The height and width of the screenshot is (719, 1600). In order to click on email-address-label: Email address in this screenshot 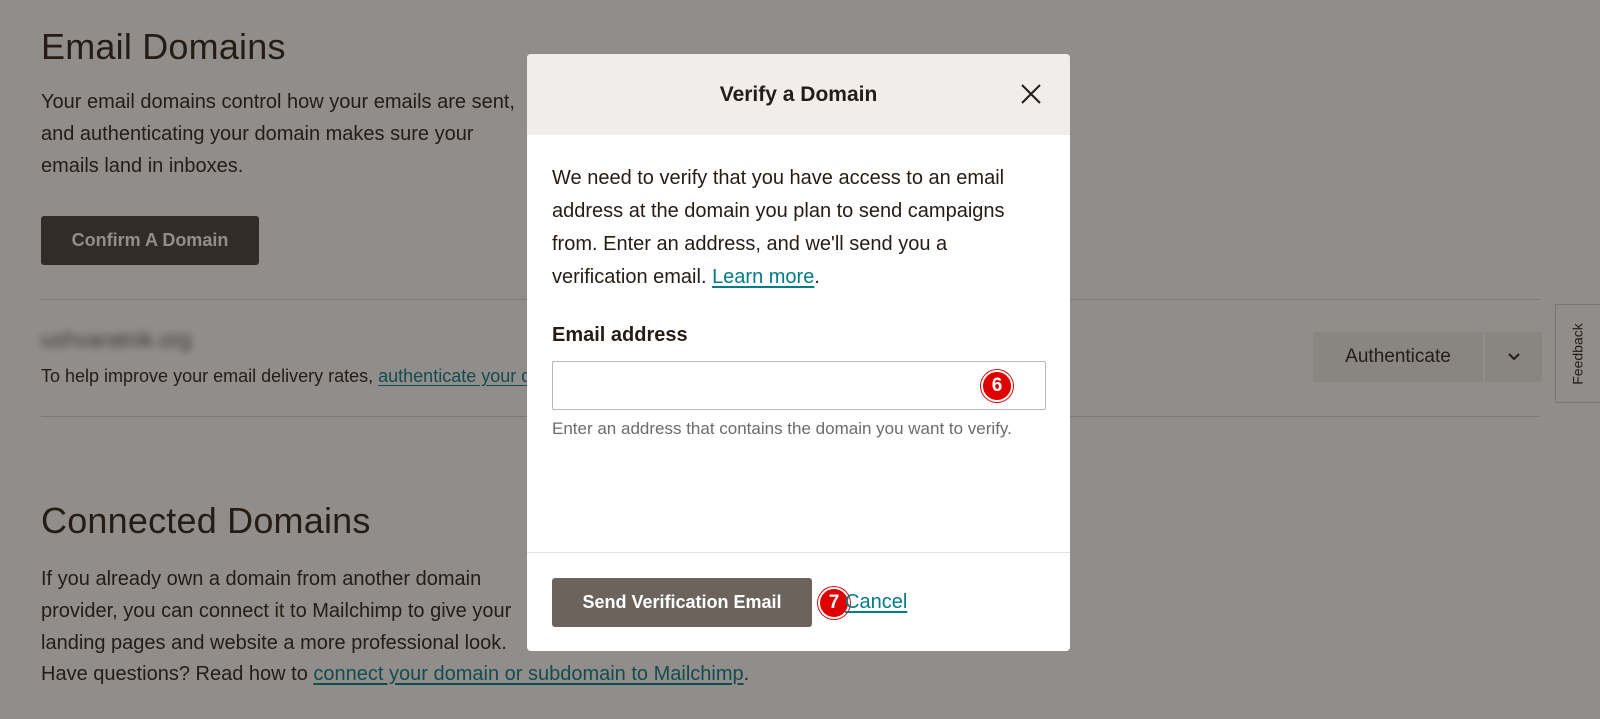, I will do `click(620, 335)`.